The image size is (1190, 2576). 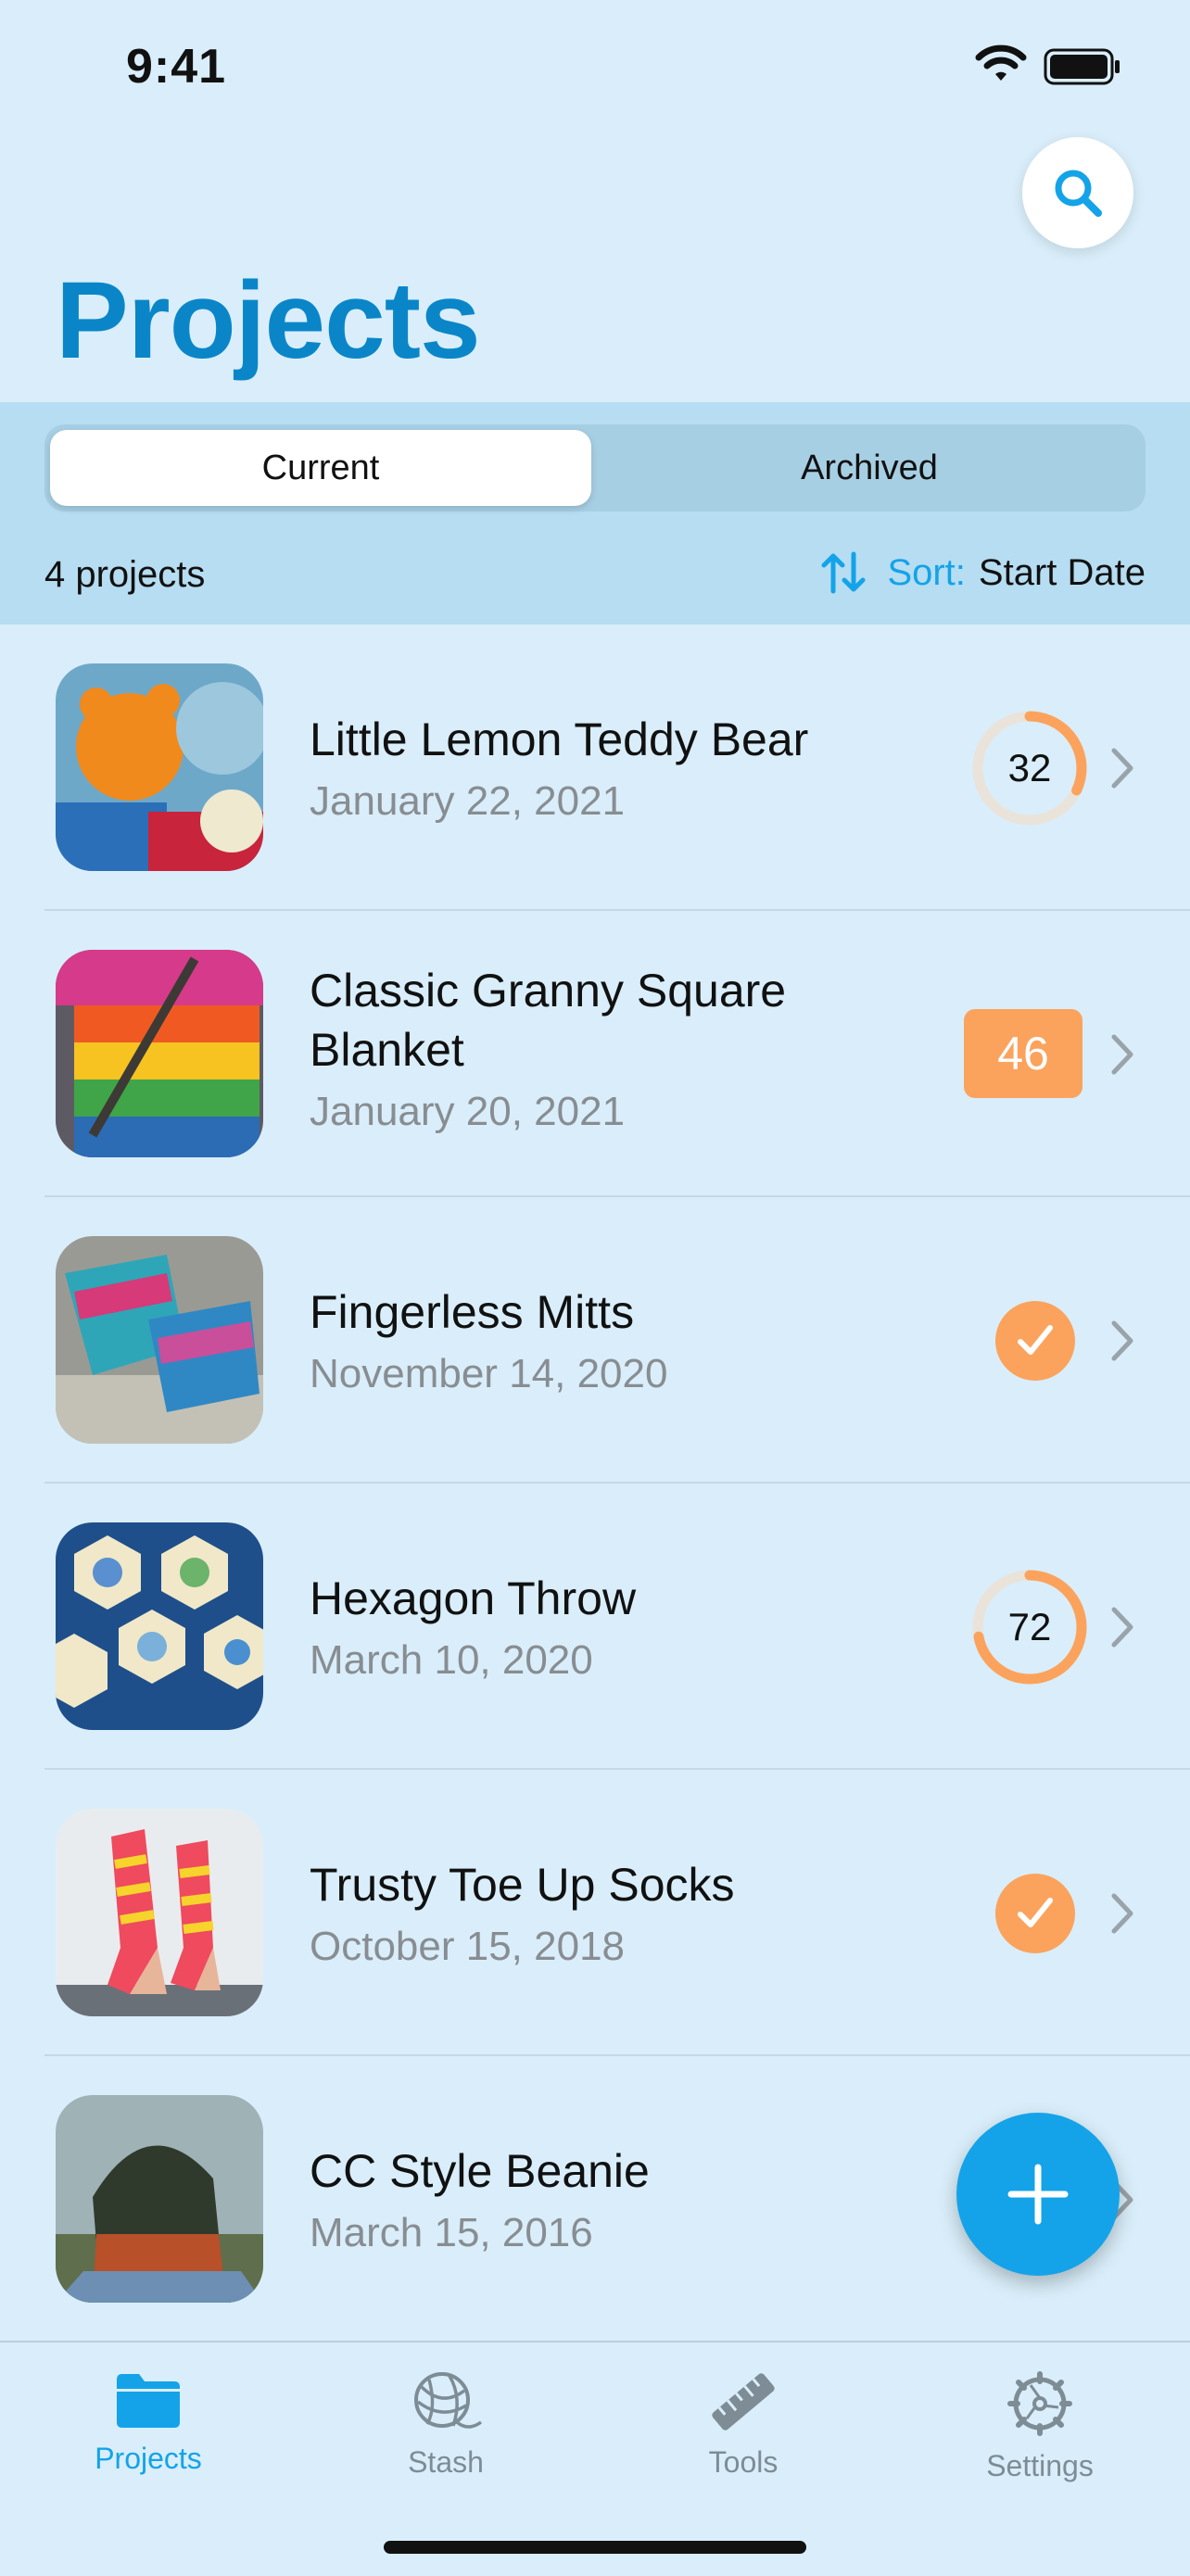 What do you see at coordinates (1062, 572) in the screenshot?
I see `sort-value: Start Date` at bounding box center [1062, 572].